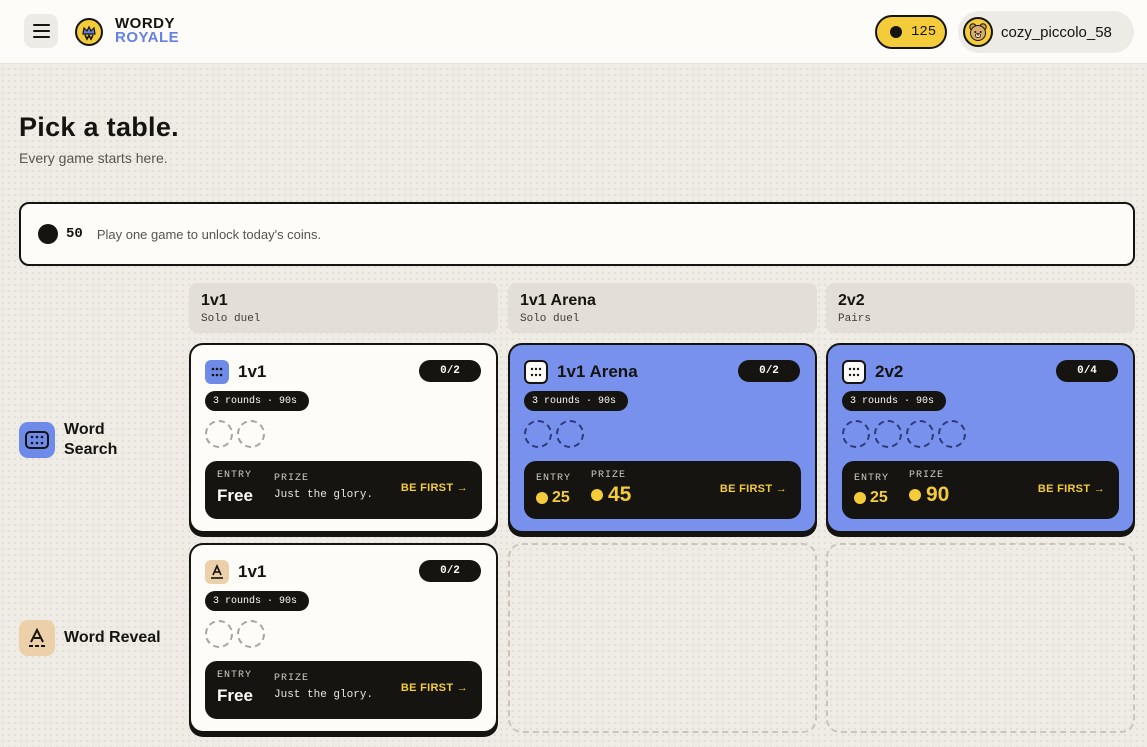 This screenshot has width=1147, height=747. Describe the element at coordinates (93, 158) in the screenshot. I see `page-subtitle: Every game starts here.` at that location.